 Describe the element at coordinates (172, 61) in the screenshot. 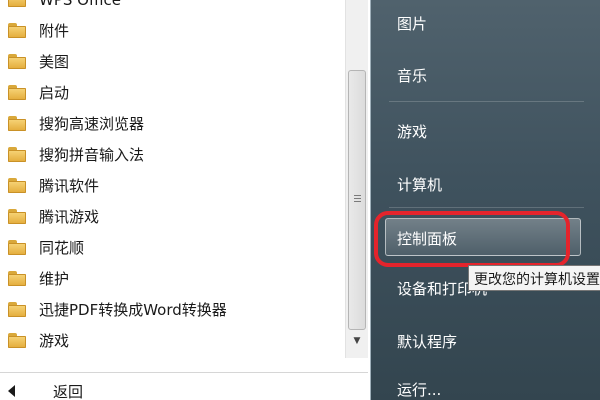

I see `program-folder-meitu: 美图` at that location.